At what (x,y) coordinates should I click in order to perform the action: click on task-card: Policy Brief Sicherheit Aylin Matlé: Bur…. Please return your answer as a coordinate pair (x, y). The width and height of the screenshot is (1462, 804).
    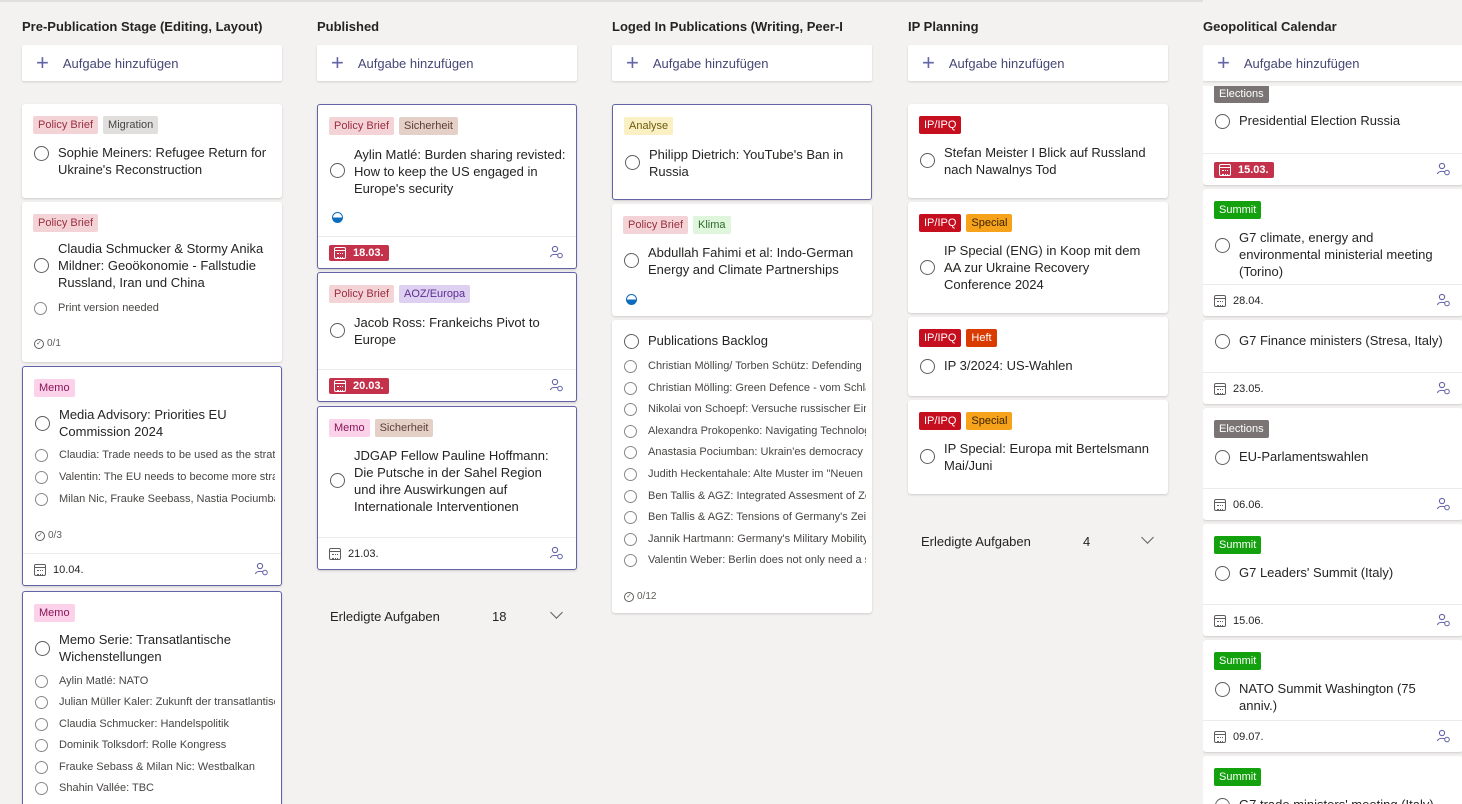
    Looking at the image, I should click on (447, 186).